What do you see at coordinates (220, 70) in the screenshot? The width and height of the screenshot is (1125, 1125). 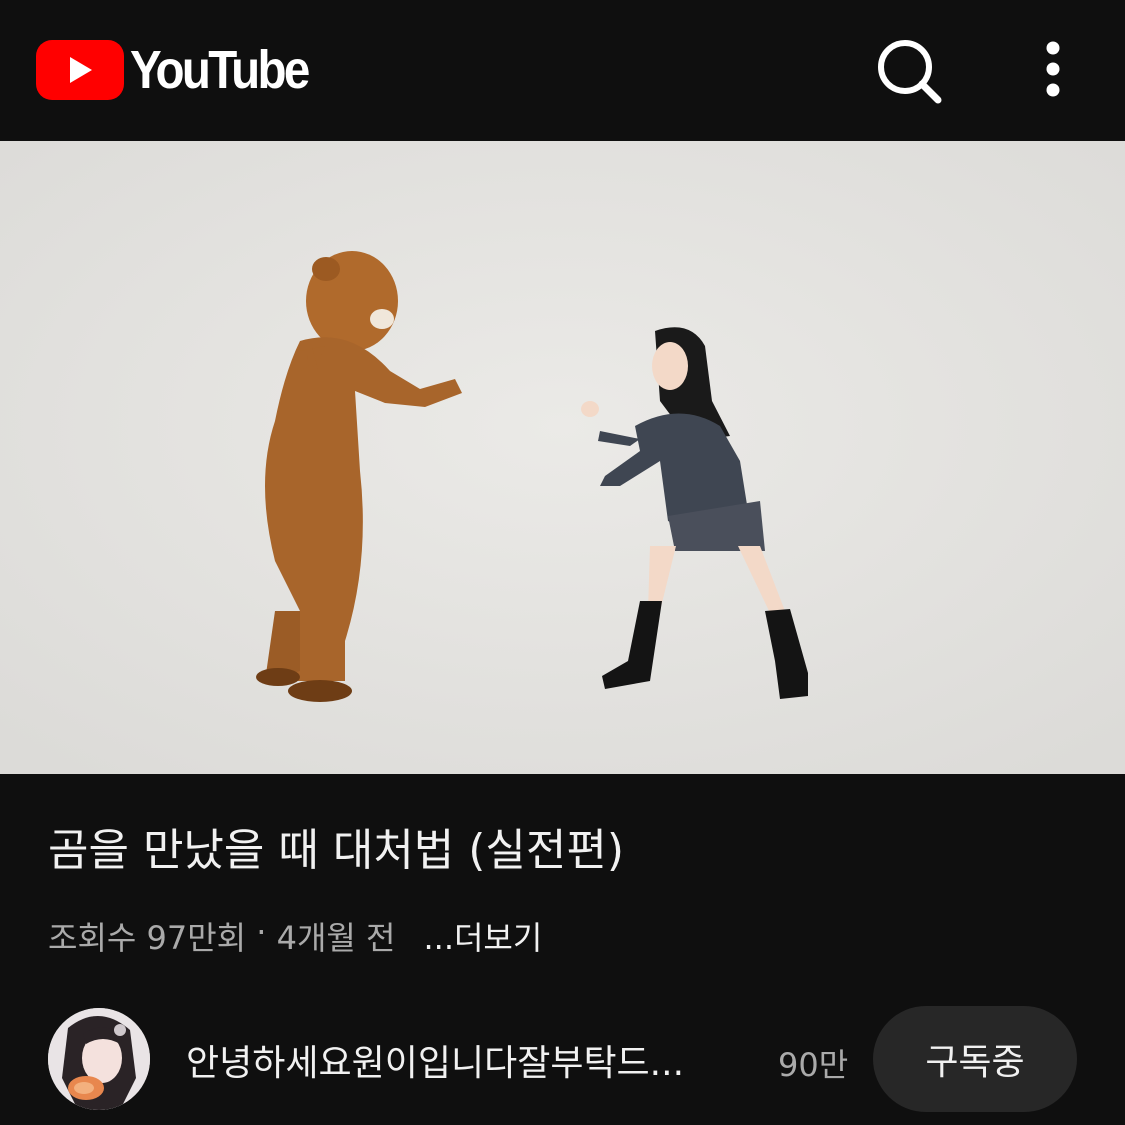 I see `logo-text: YouTube` at bounding box center [220, 70].